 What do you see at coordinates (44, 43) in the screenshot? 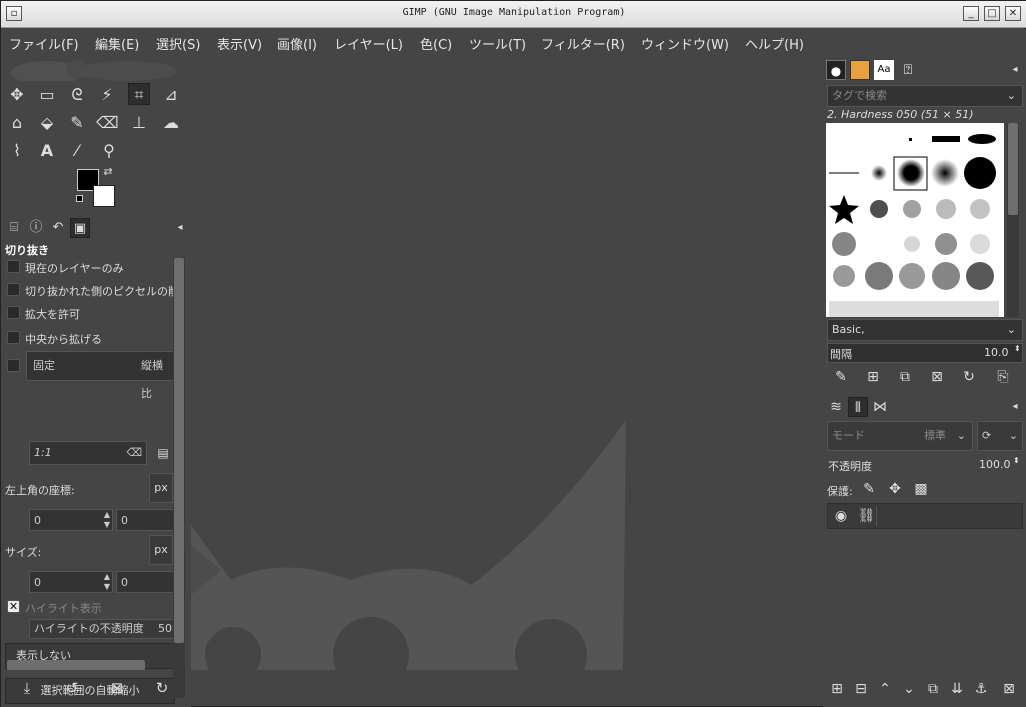
I see `menu-file: ファイル(F)` at bounding box center [44, 43].